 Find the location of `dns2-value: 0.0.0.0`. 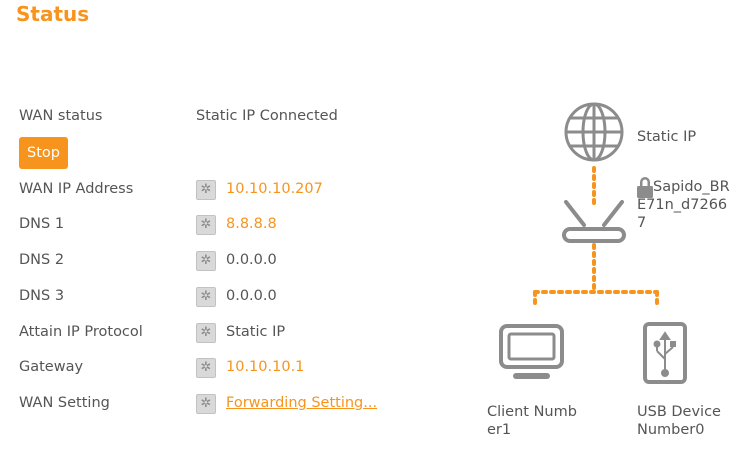

dns2-value: 0.0.0.0 is located at coordinates (251, 260).